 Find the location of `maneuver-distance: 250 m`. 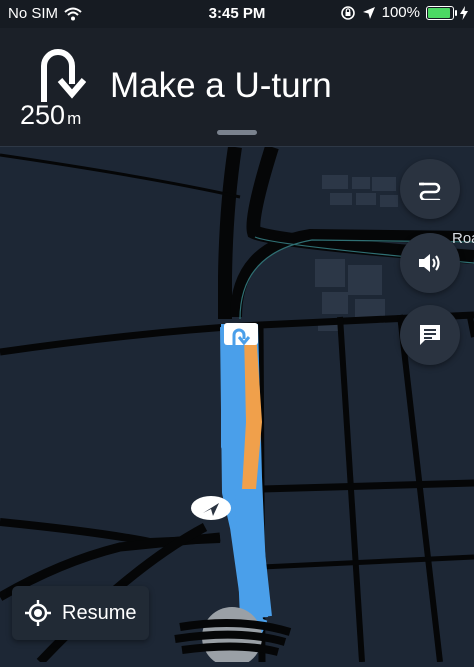

maneuver-distance: 250 m is located at coordinates (50, 115).